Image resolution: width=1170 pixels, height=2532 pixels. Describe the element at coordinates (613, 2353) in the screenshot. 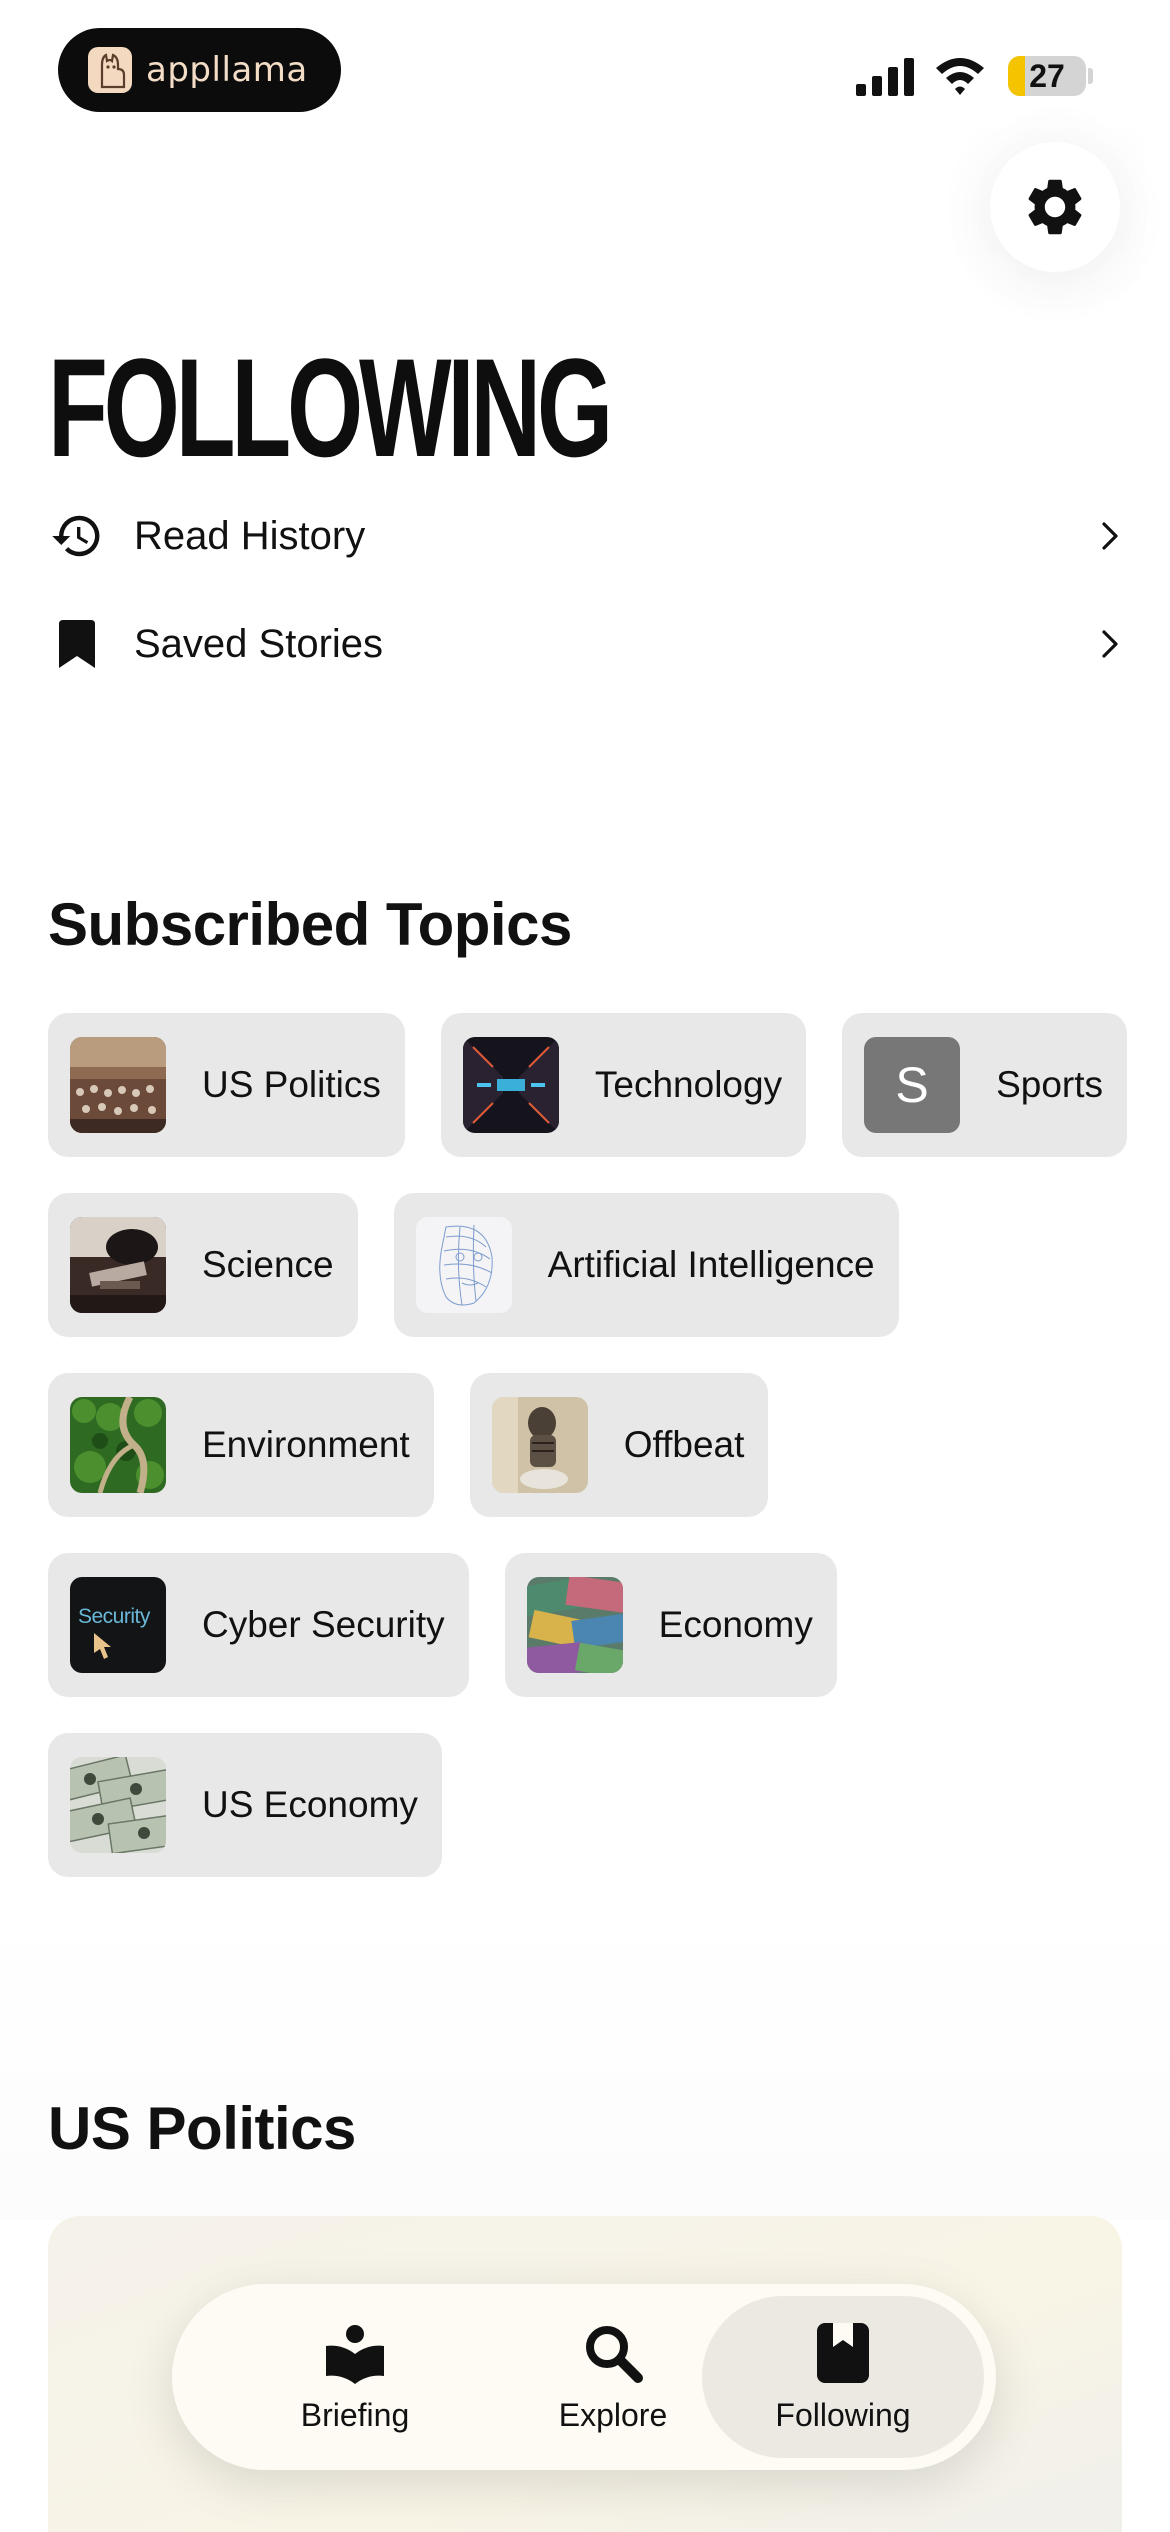

I see `search-icon` at that location.